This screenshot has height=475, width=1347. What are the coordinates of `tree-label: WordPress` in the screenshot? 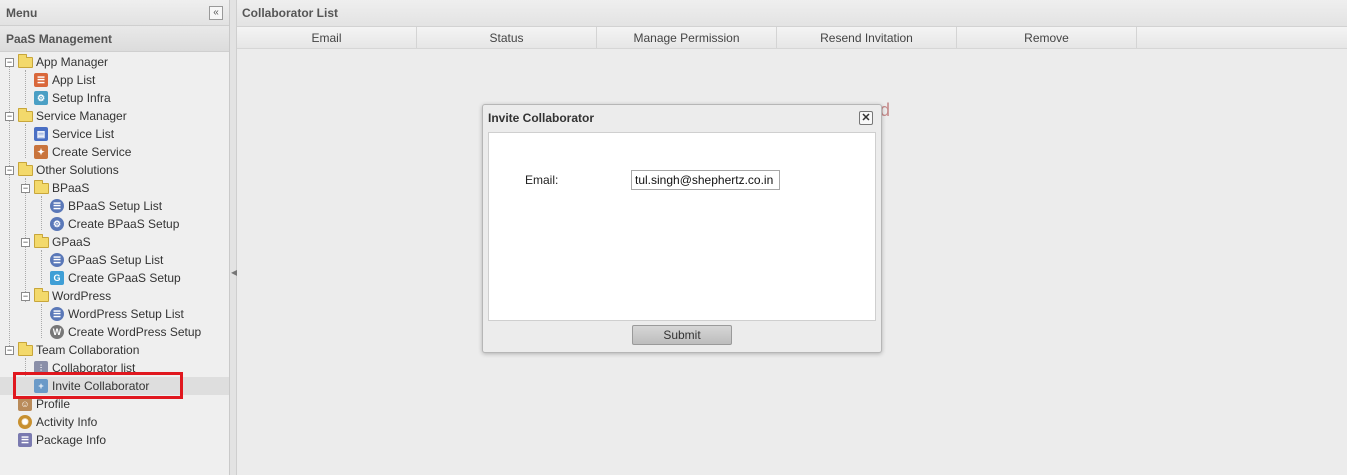 It's located at (82, 296).